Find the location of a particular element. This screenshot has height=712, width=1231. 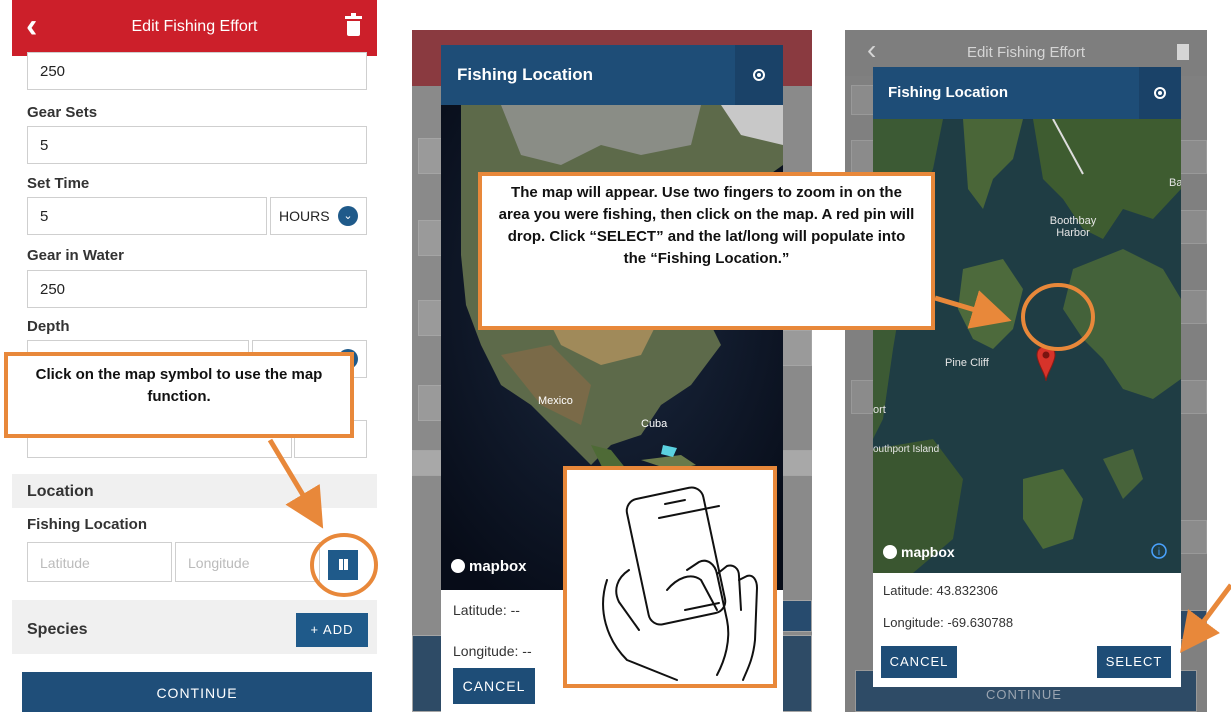

location-section: Location is located at coordinates (194, 491).